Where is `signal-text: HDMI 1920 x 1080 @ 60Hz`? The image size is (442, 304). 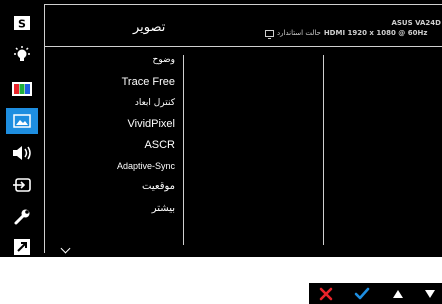 signal-text: HDMI 1920 x 1080 @ 60Hz is located at coordinates (375, 33).